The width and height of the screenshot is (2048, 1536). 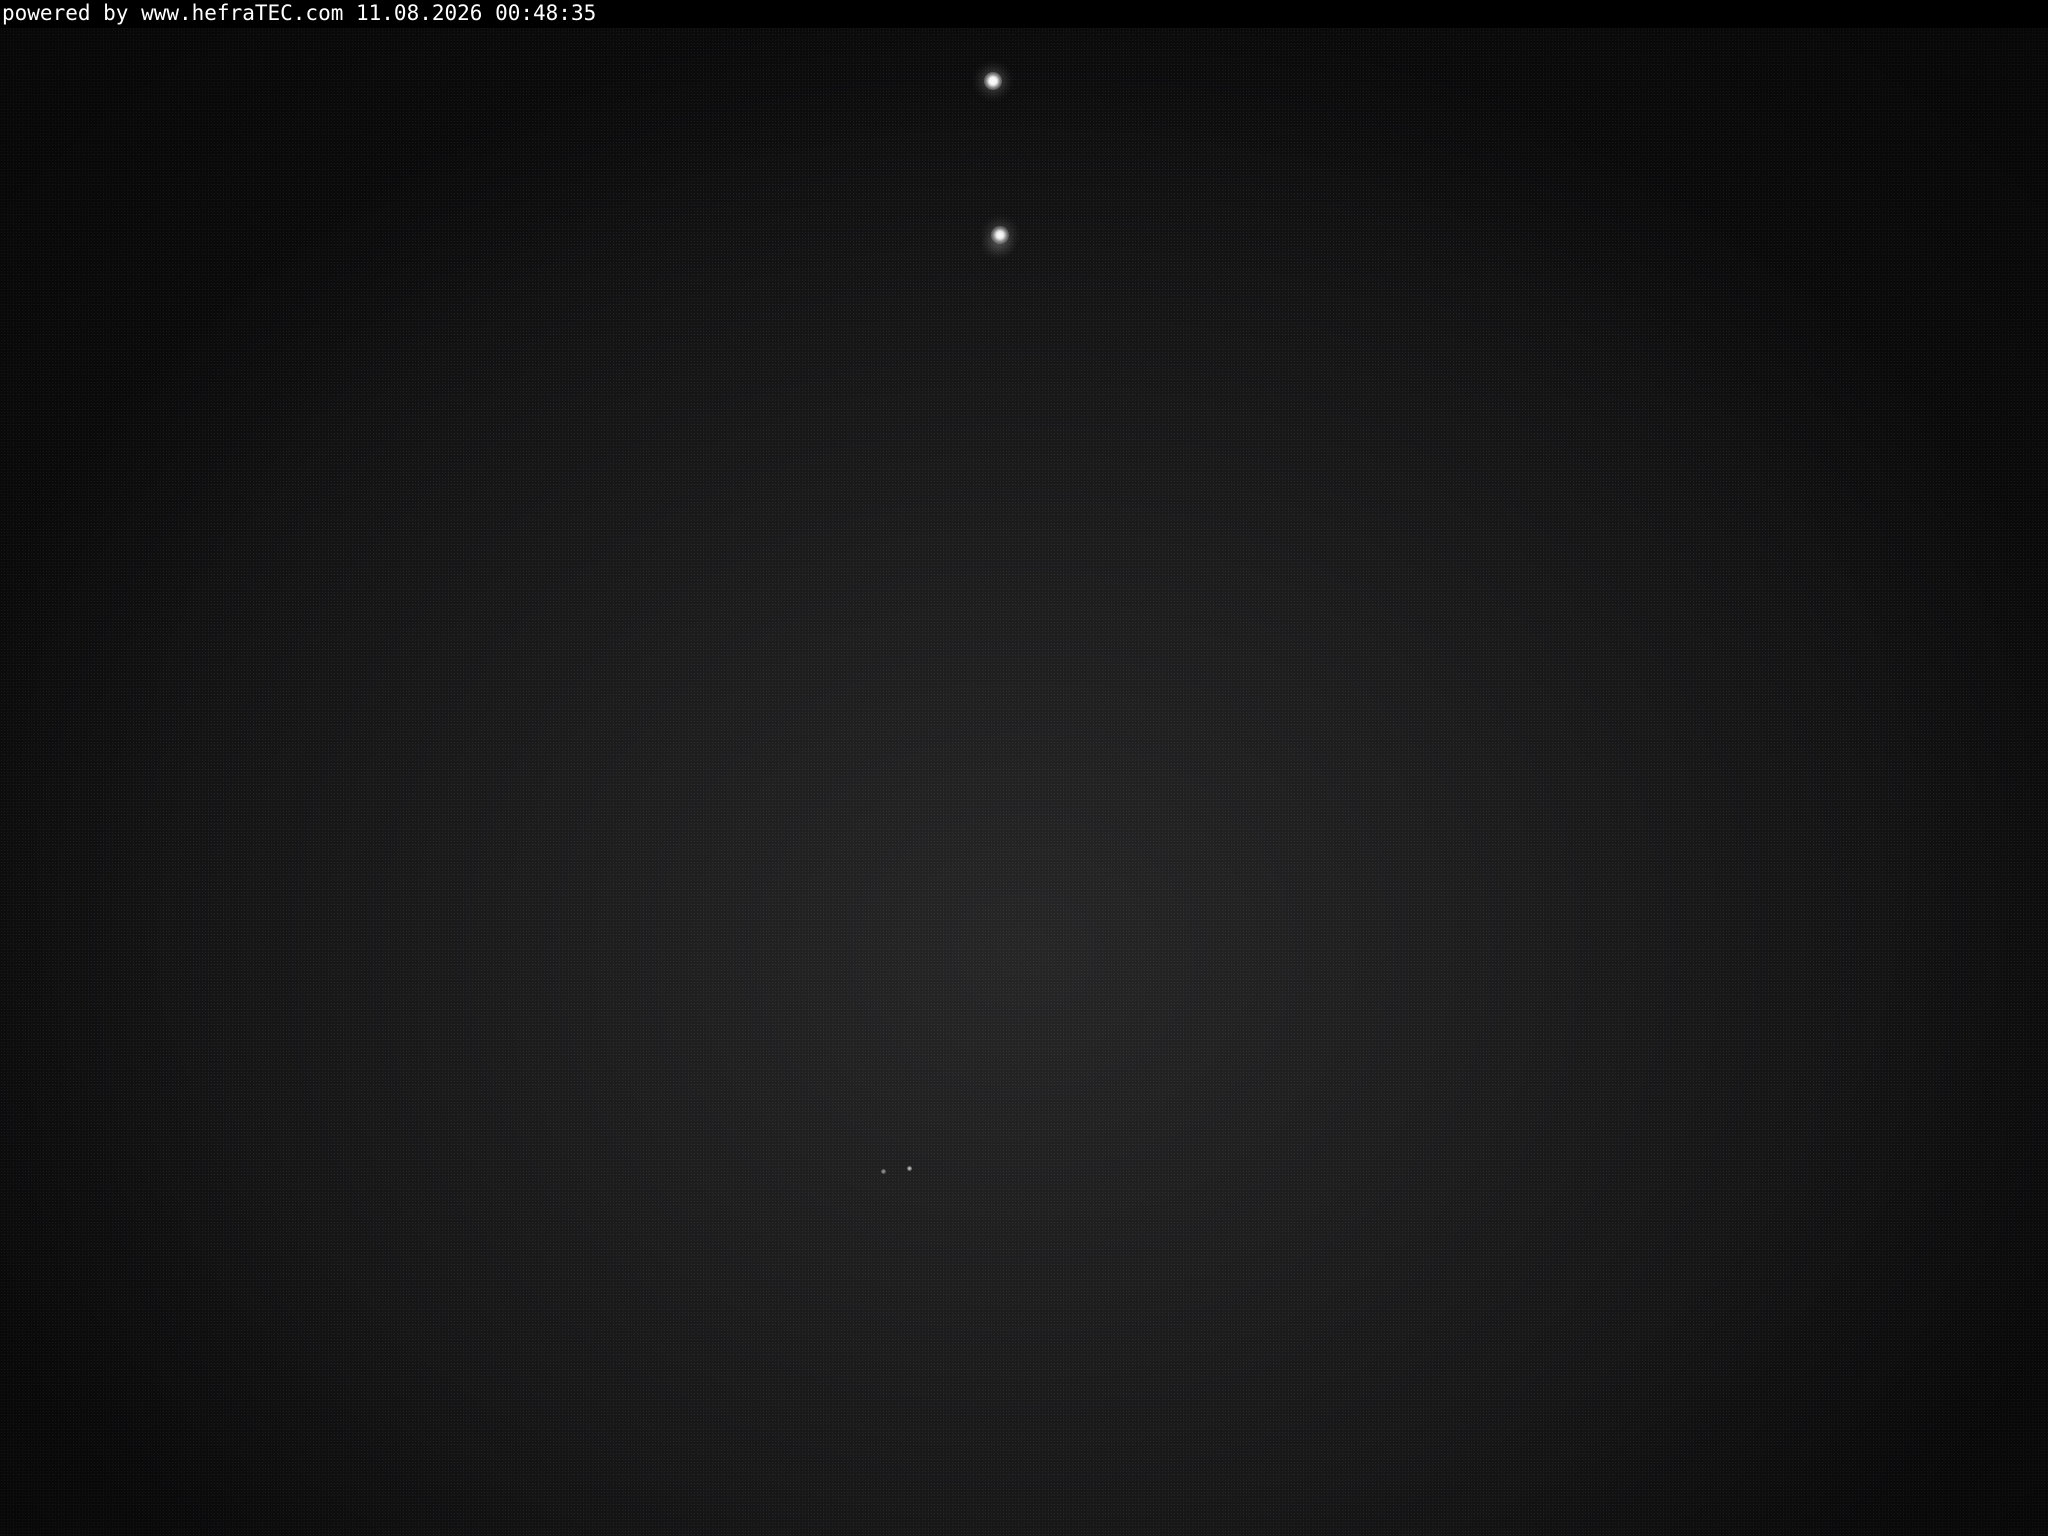 What do you see at coordinates (909, 1168) in the screenshot?
I see `light-point-lower-right` at bounding box center [909, 1168].